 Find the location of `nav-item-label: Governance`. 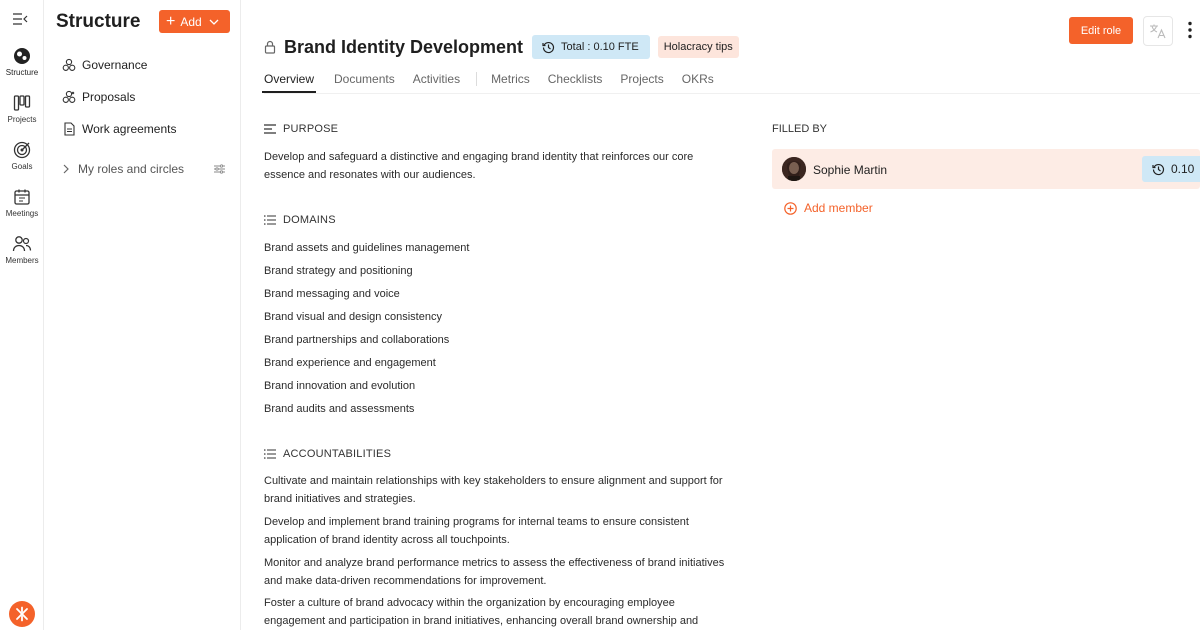

nav-item-label: Governance is located at coordinates (115, 65).